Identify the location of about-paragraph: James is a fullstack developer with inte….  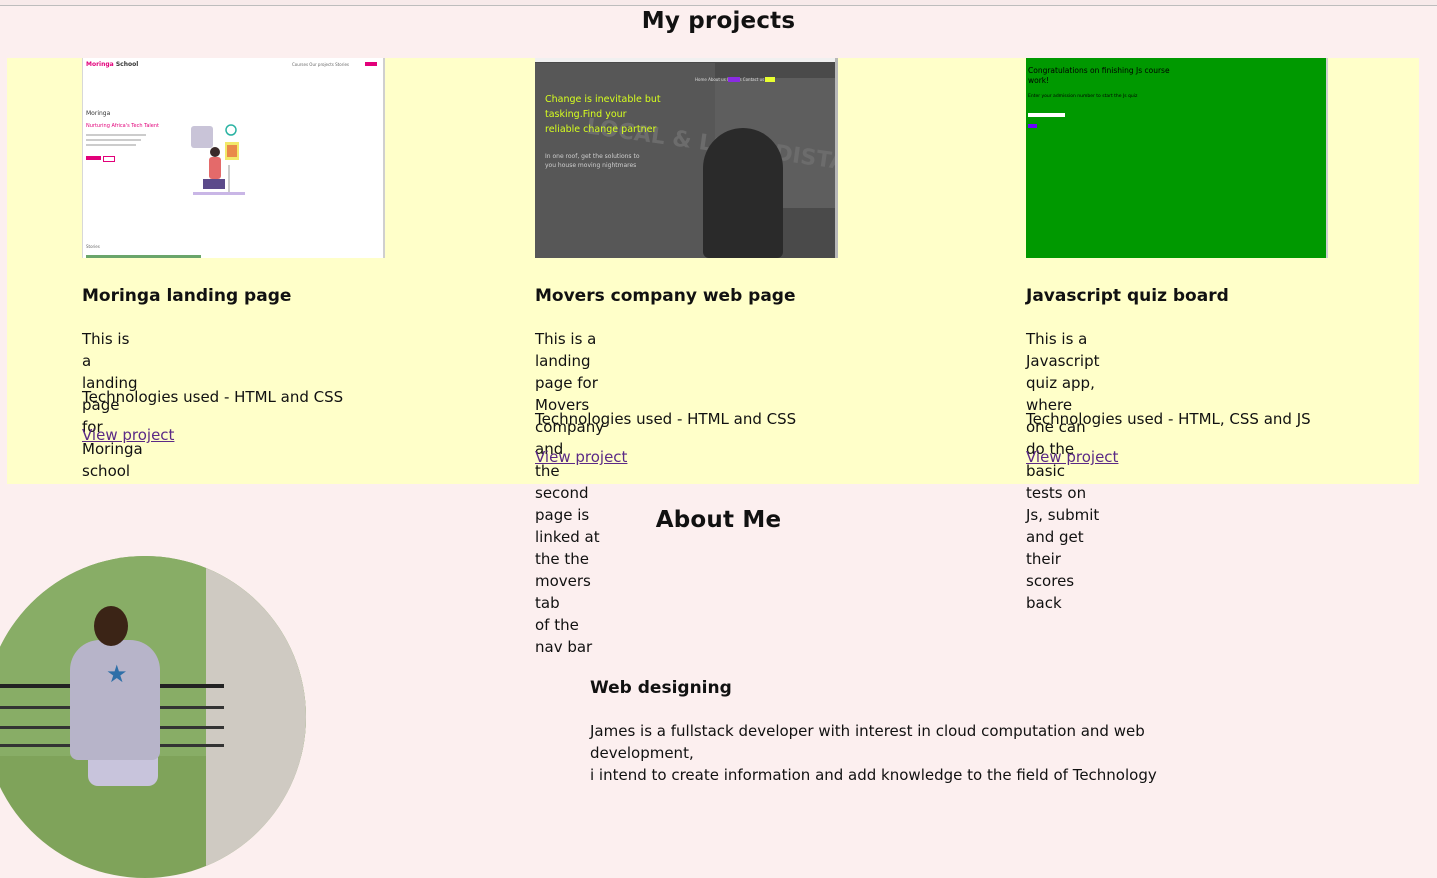
(873, 753).